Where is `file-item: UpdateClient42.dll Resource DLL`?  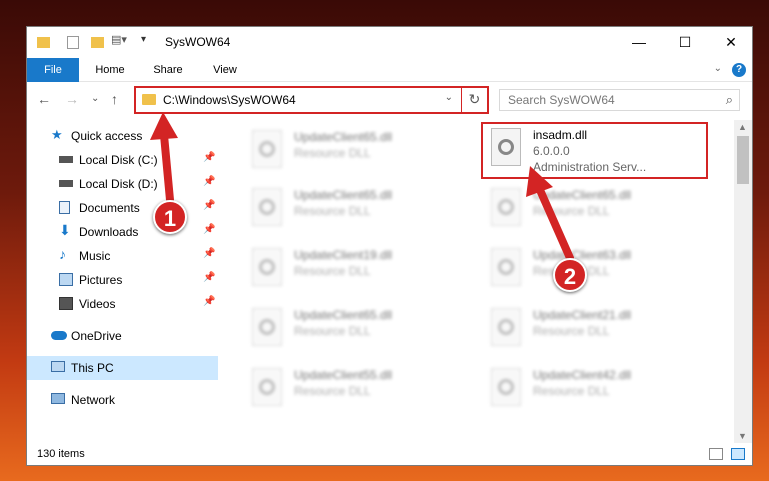
file-item: UpdateClient42.dll Resource DLL is located at coordinates (600, 393).